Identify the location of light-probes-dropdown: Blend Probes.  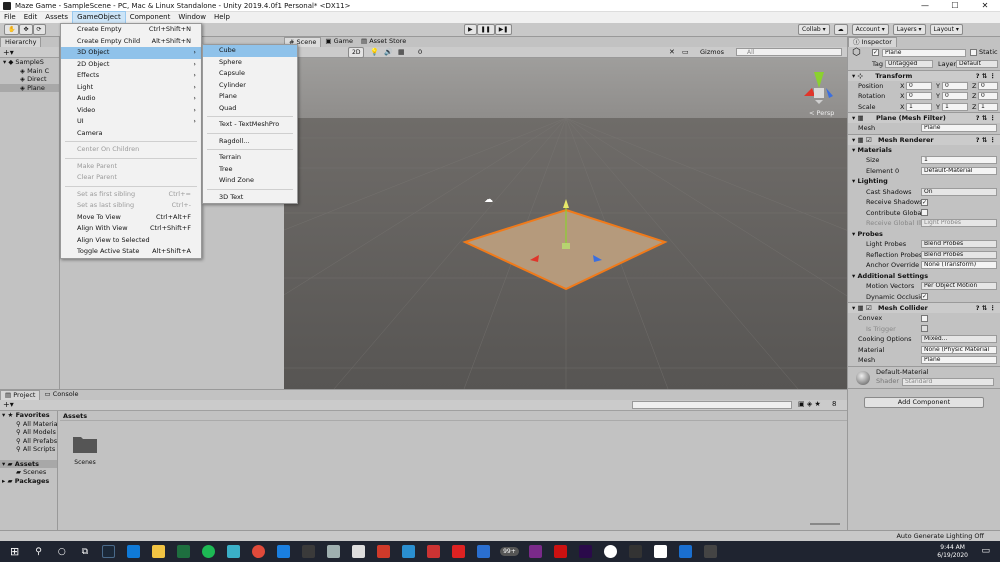
(959, 244).